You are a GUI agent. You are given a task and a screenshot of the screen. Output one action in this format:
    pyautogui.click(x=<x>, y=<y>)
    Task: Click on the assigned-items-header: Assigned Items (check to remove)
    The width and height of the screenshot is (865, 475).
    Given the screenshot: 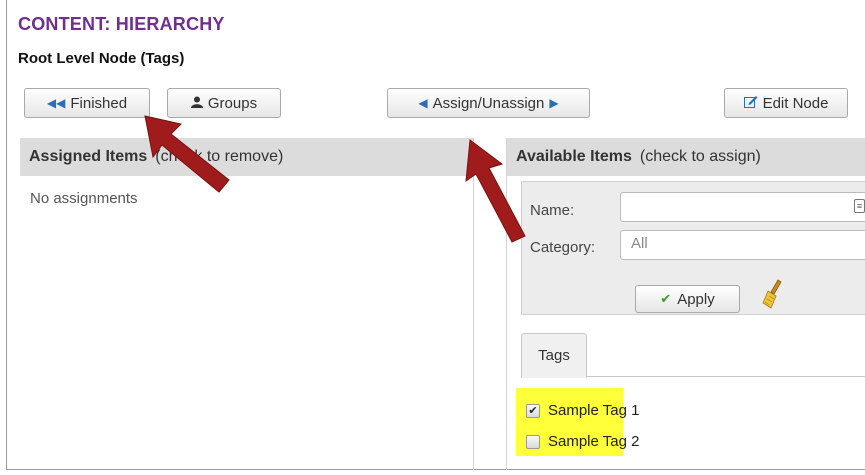 What is the action you would take?
    pyautogui.click(x=246, y=157)
    